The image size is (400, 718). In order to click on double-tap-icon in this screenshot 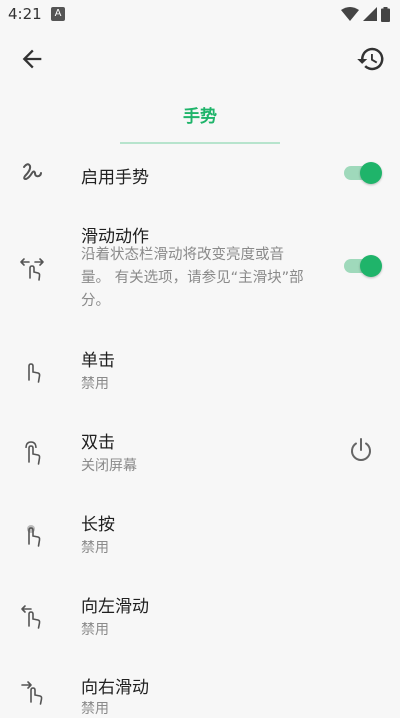, I will do `click(33, 453)`.